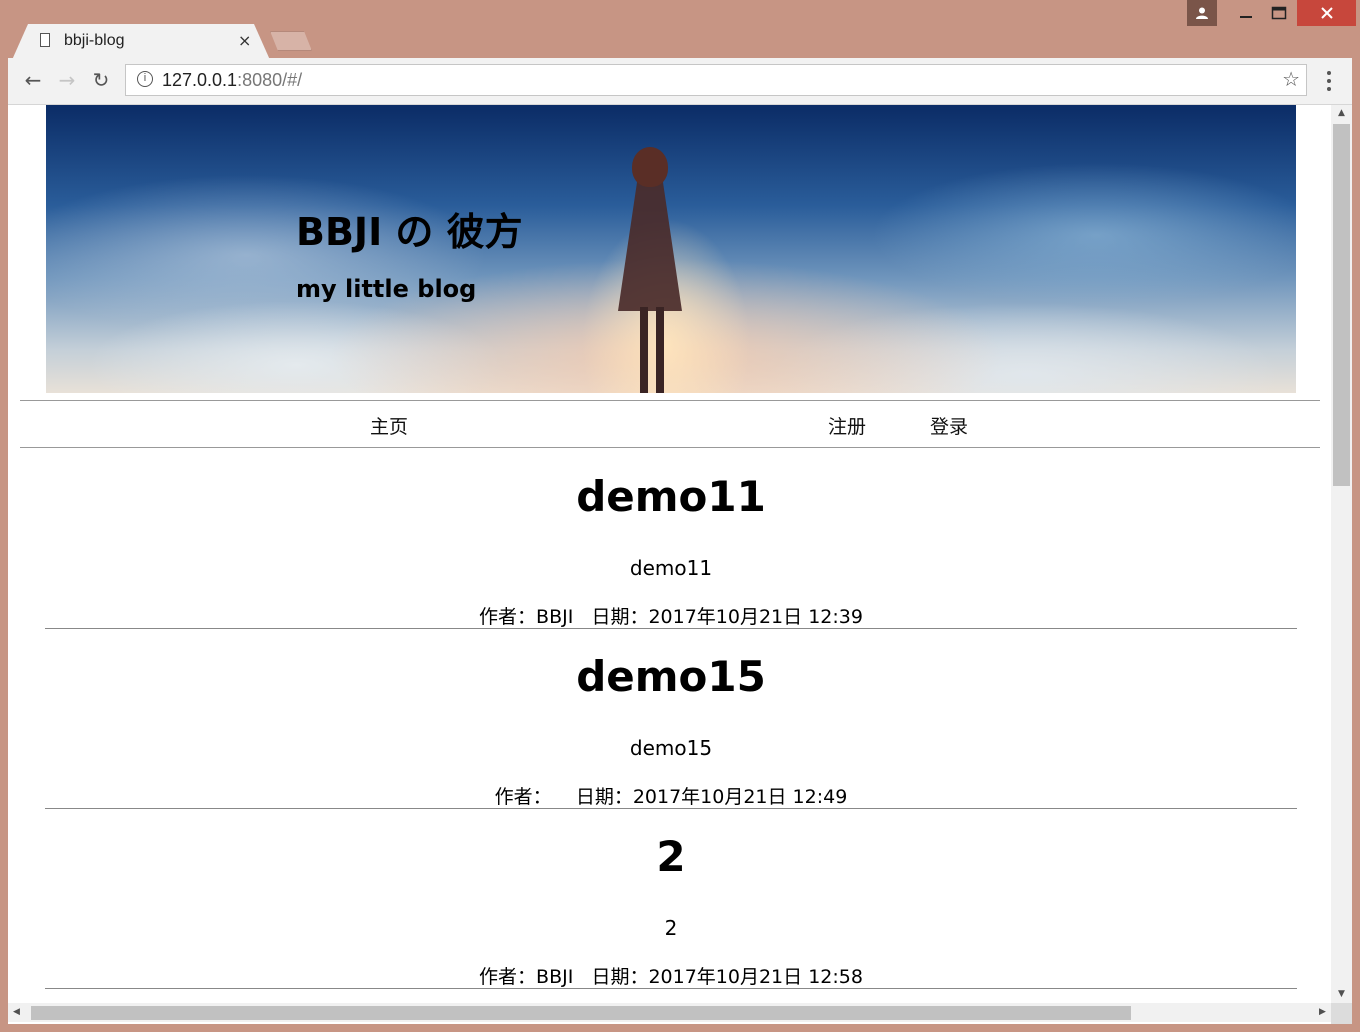 The width and height of the screenshot is (1360, 1032). Describe the element at coordinates (671, 797) in the screenshot. I see `post-meta: 作者： 日期：2017年10月21日 12:49` at that location.